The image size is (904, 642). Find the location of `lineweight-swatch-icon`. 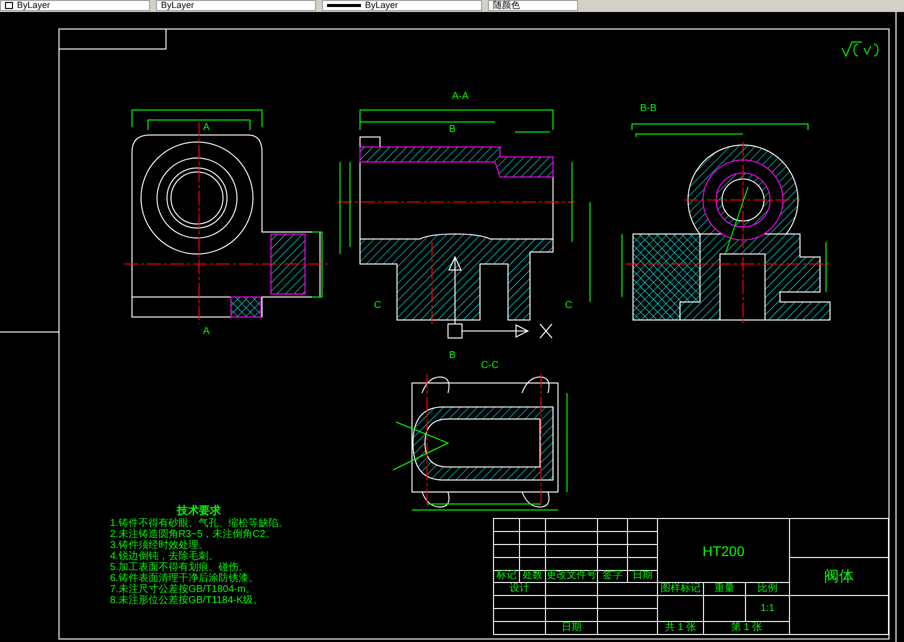

lineweight-swatch-icon is located at coordinates (344, 5).